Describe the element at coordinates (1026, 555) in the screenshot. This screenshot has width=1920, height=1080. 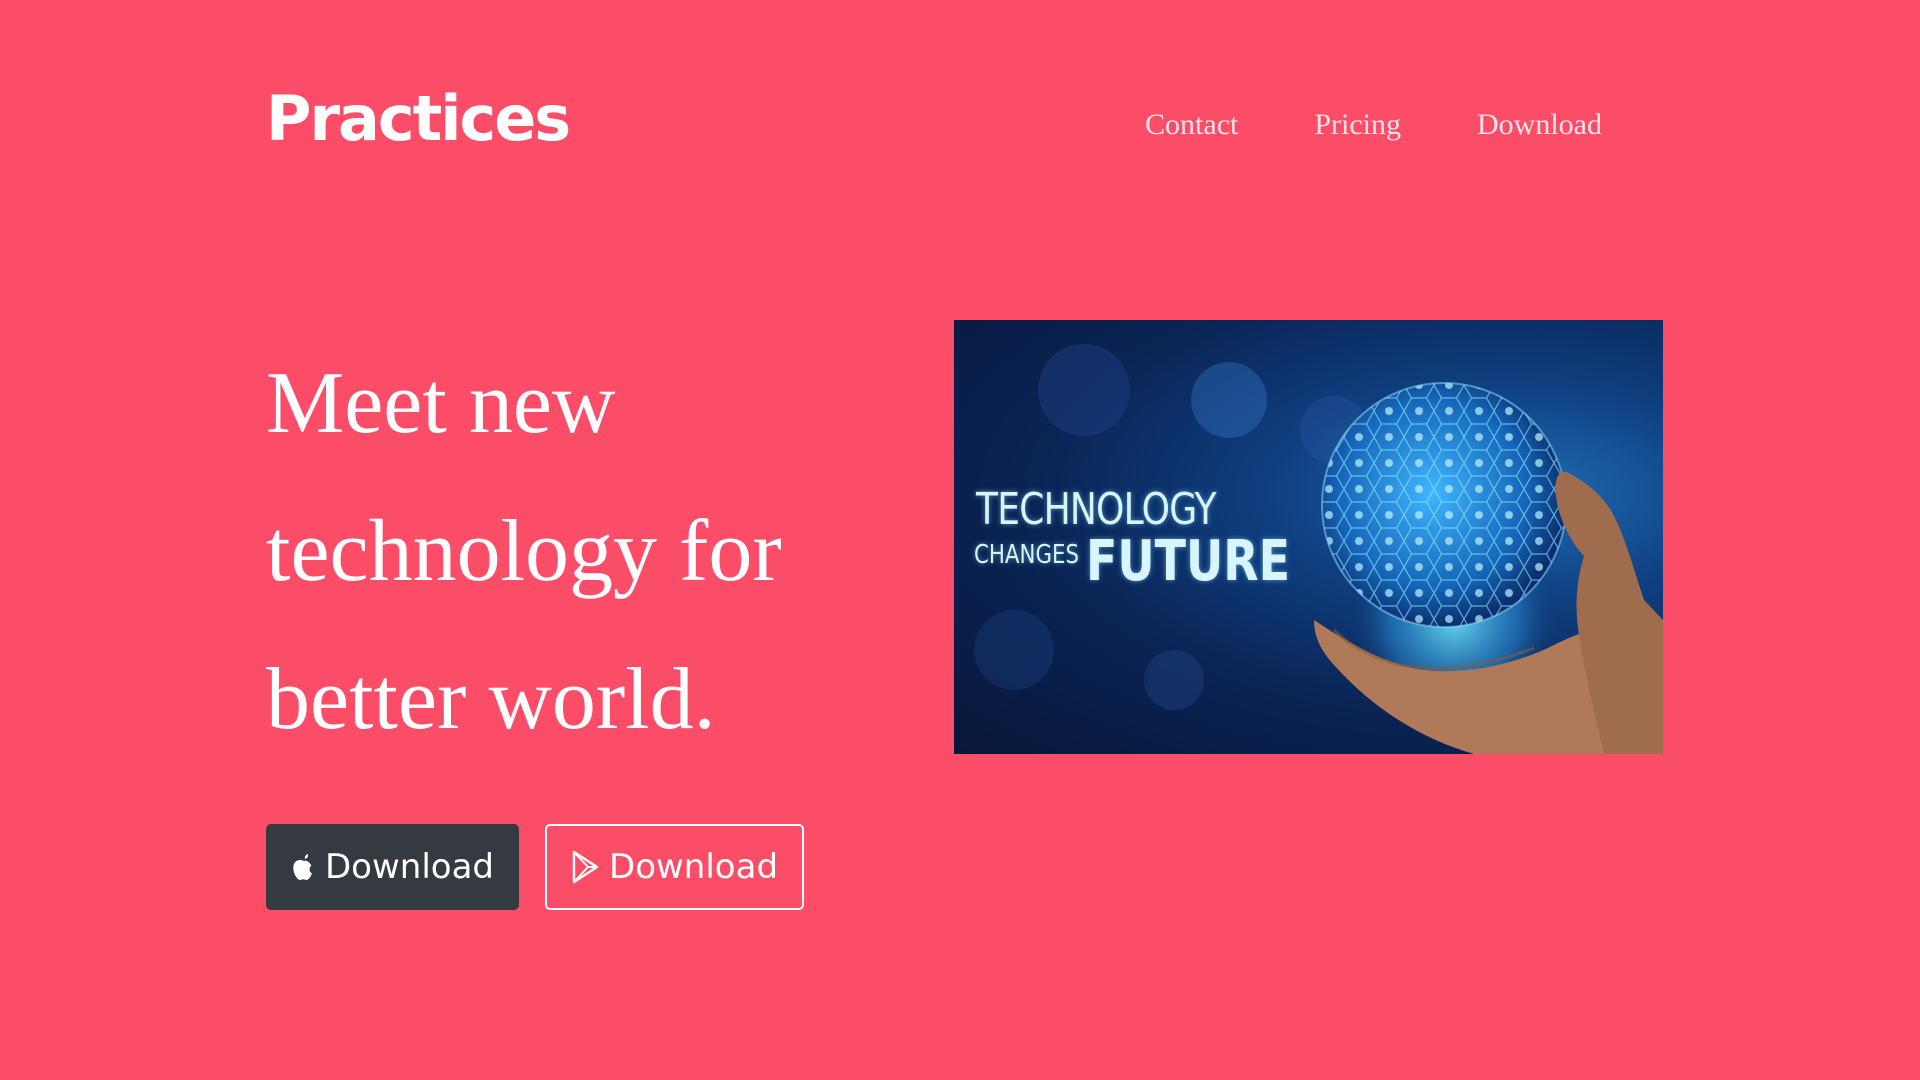
I see `image-caption-changes: CHANGES` at that location.